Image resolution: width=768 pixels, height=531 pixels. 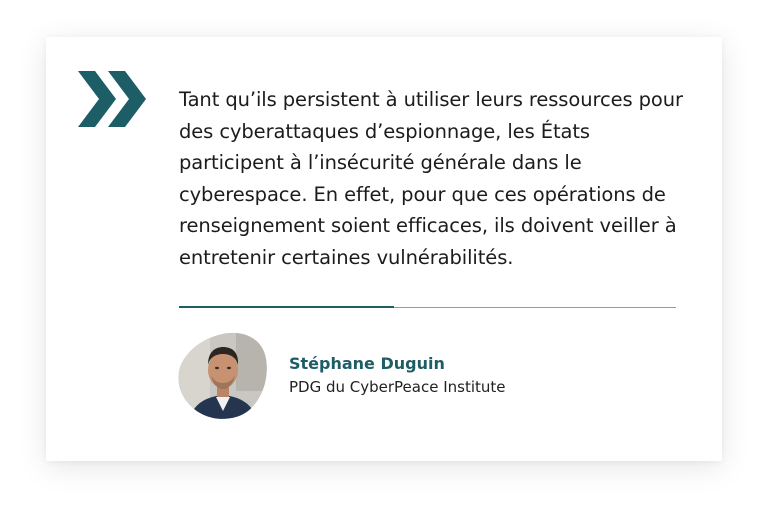 I want to click on author-name: Stéphane Duguin, so click(x=367, y=363).